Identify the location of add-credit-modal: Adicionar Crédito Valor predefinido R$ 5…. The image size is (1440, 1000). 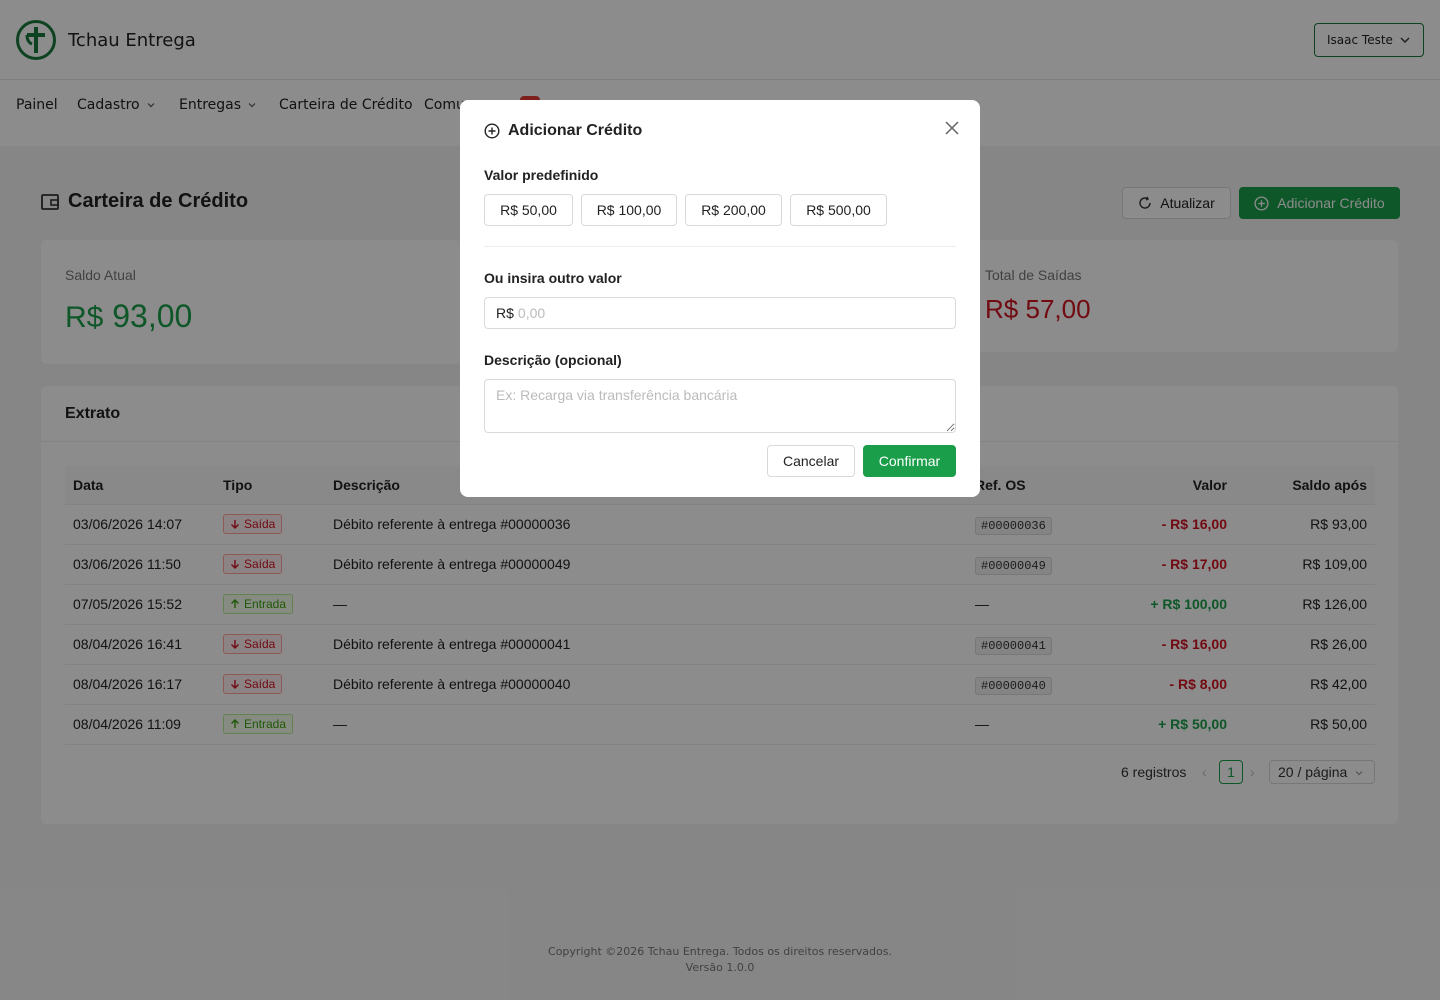
(720, 298).